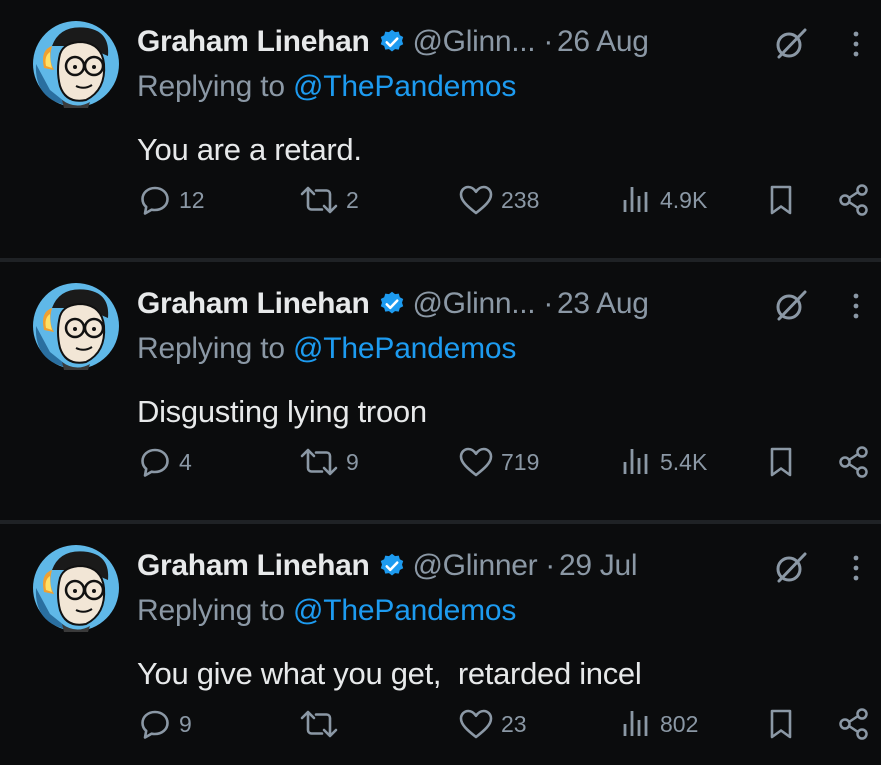 This screenshot has width=881, height=765. I want to click on view-count: 5.4K, so click(684, 461).